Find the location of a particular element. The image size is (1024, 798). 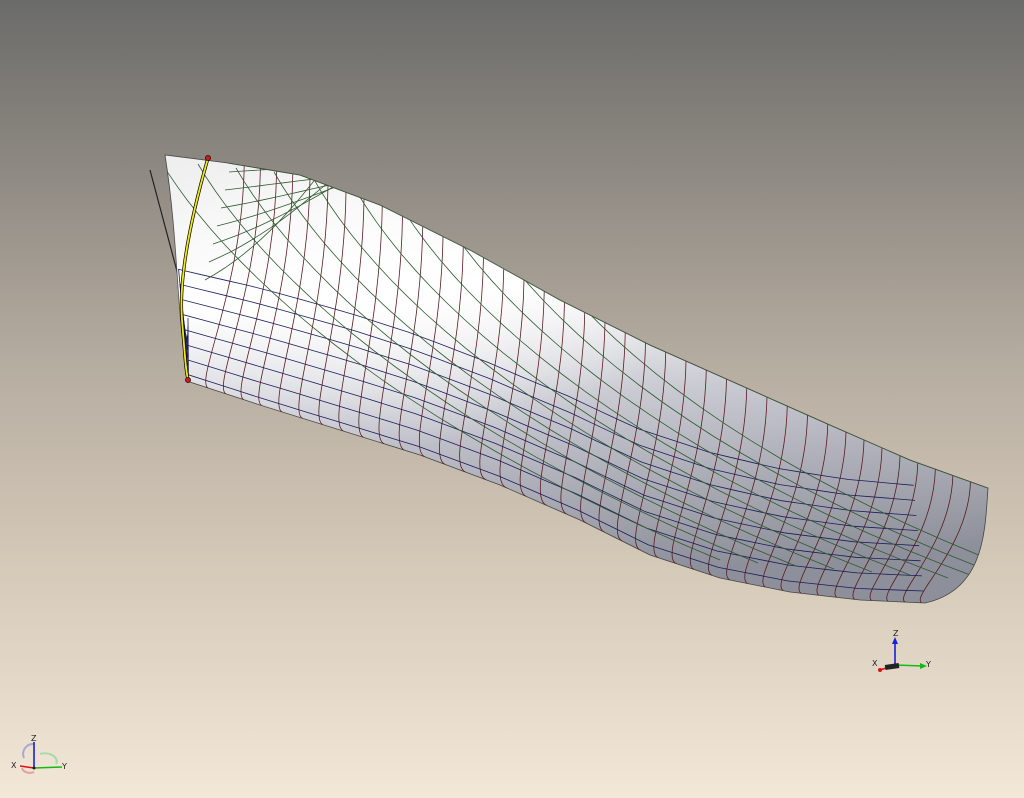

global-triad-z-label: Z is located at coordinates (34, 738).